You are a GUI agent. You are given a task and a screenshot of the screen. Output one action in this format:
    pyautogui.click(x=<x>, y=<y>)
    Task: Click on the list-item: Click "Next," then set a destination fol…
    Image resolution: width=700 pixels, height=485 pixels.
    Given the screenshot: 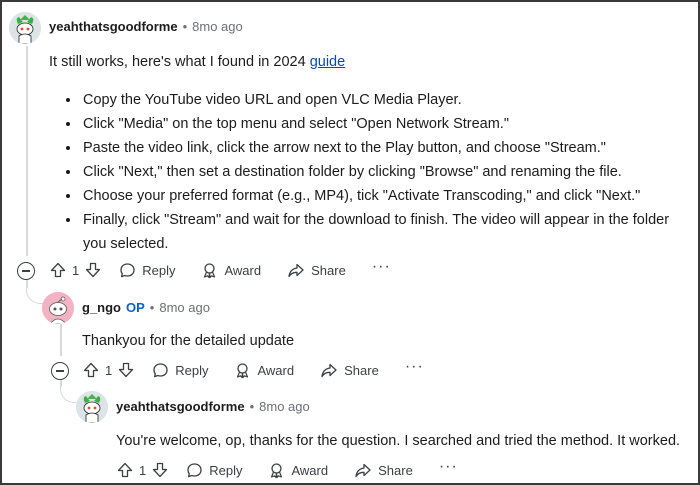 What is the action you would take?
    pyautogui.click(x=387, y=172)
    